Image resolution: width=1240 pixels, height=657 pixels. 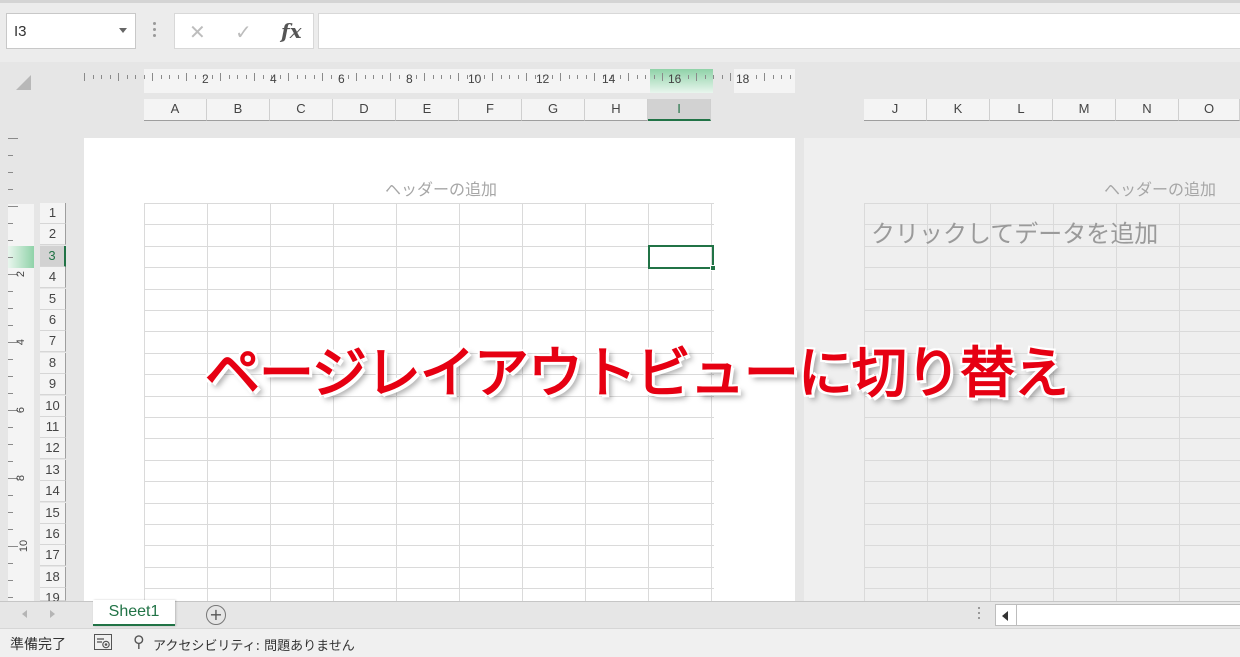 What do you see at coordinates (23, 82) in the screenshot?
I see `select-all-corner` at bounding box center [23, 82].